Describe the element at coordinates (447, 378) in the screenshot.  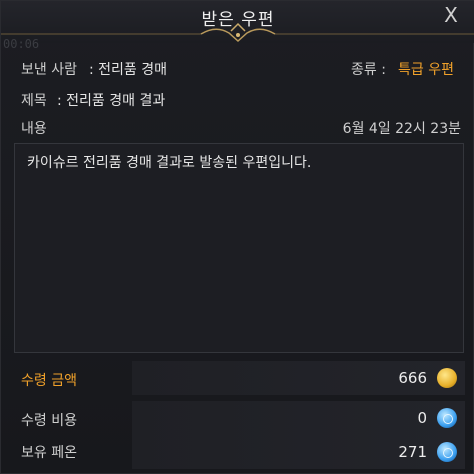
I see `gold-coin-icon` at that location.